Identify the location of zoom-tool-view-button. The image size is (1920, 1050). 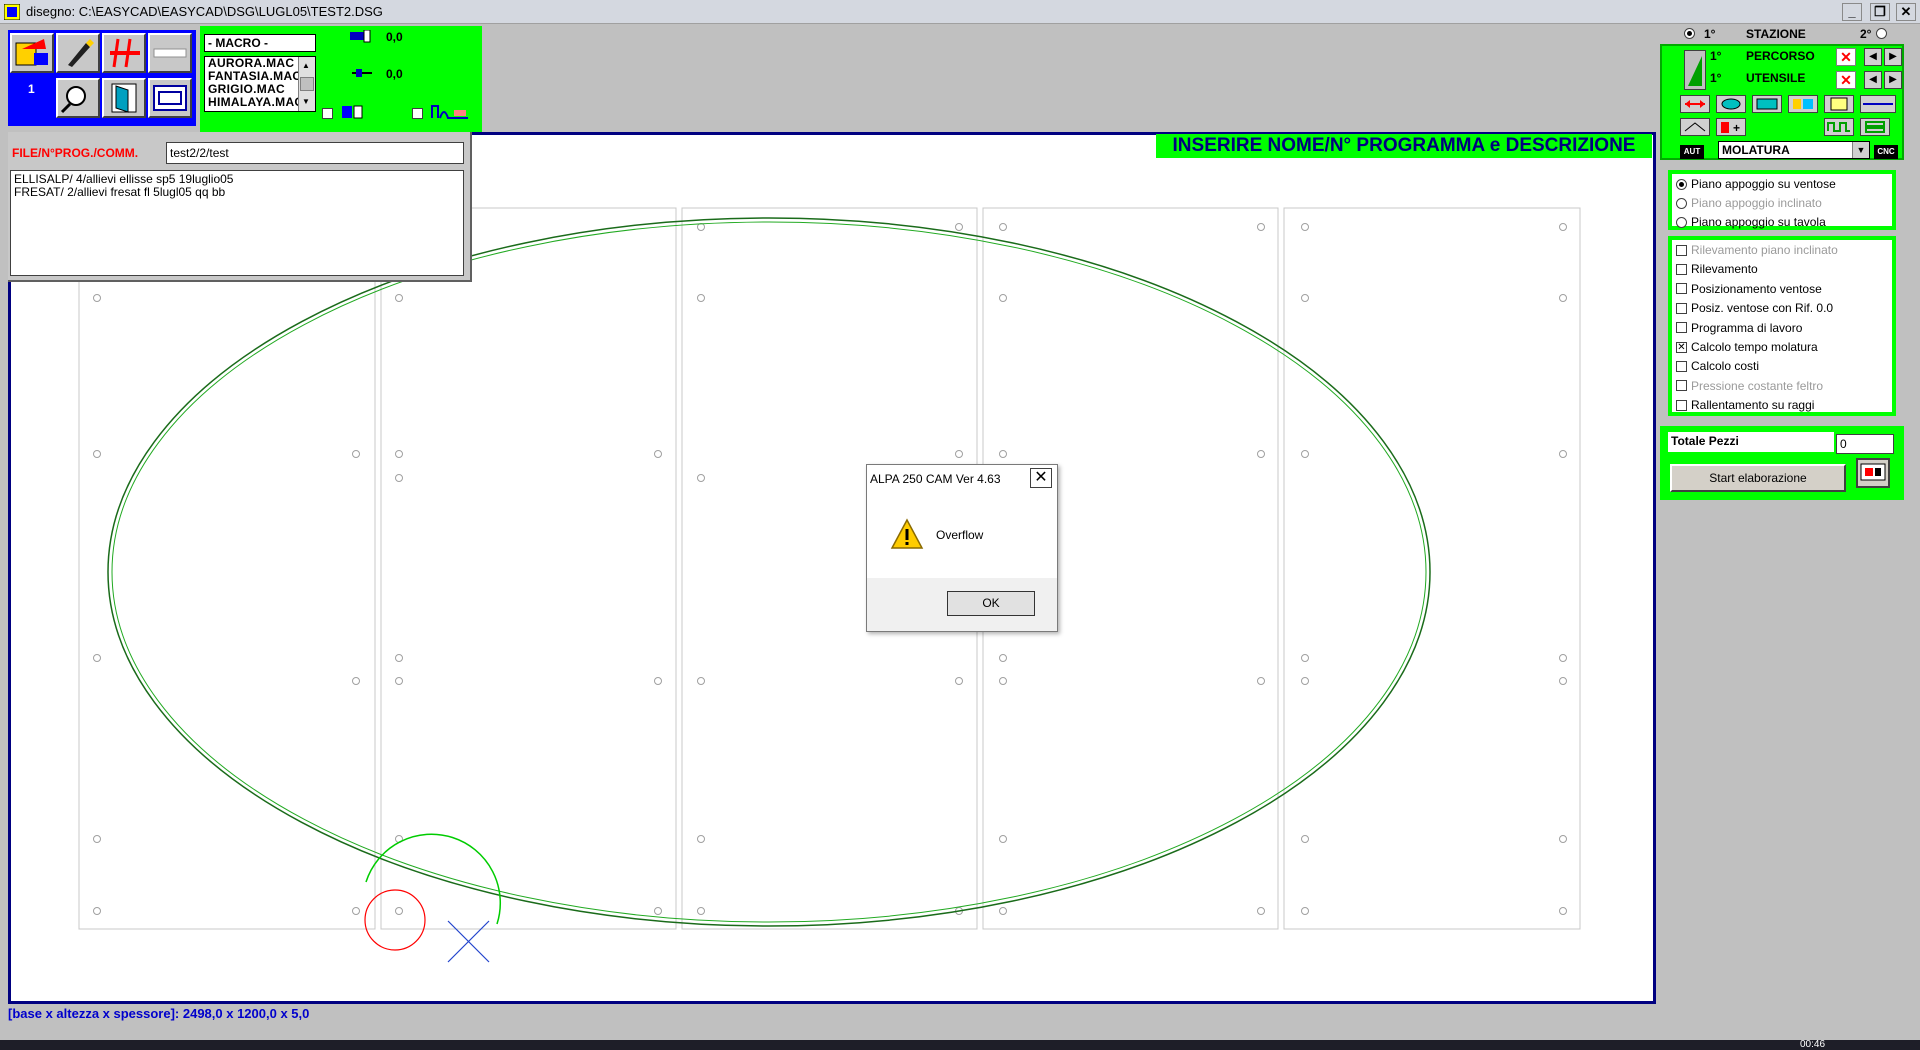
(1767, 104).